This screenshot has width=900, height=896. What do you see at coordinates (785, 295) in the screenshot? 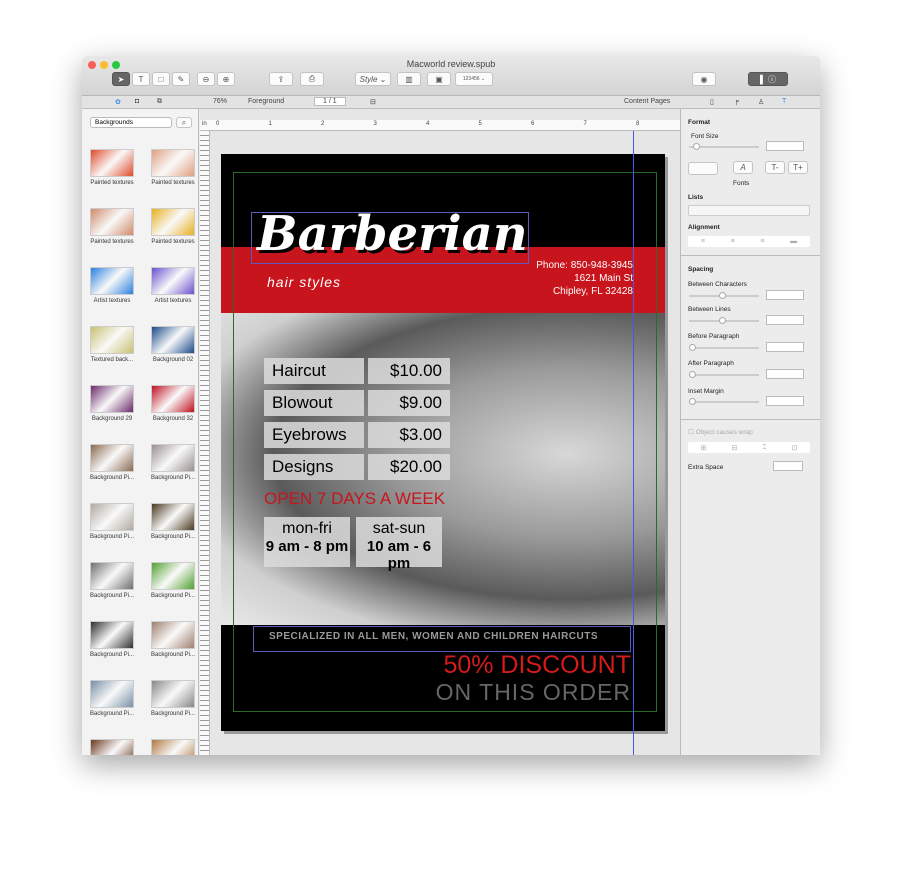
I see `between-chars-field` at bounding box center [785, 295].